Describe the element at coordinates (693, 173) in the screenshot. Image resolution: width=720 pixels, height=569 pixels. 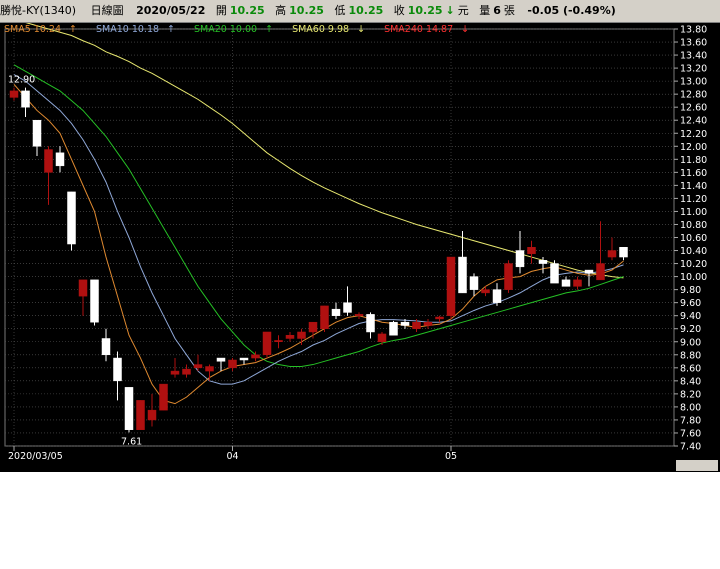
I see `y-tick-label: 11.60` at that location.